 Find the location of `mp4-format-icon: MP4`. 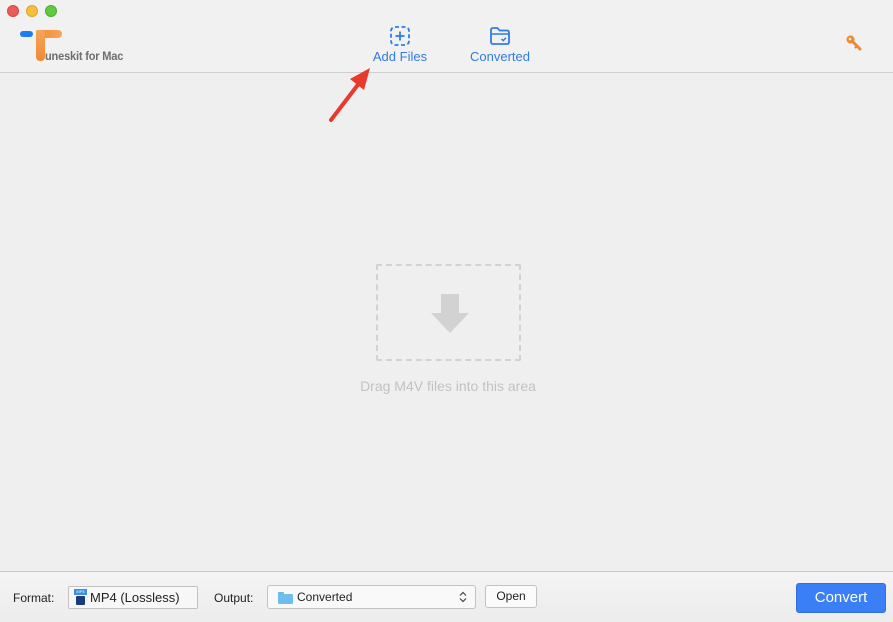

mp4-format-icon: MP4 is located at coordinates (80, 597).